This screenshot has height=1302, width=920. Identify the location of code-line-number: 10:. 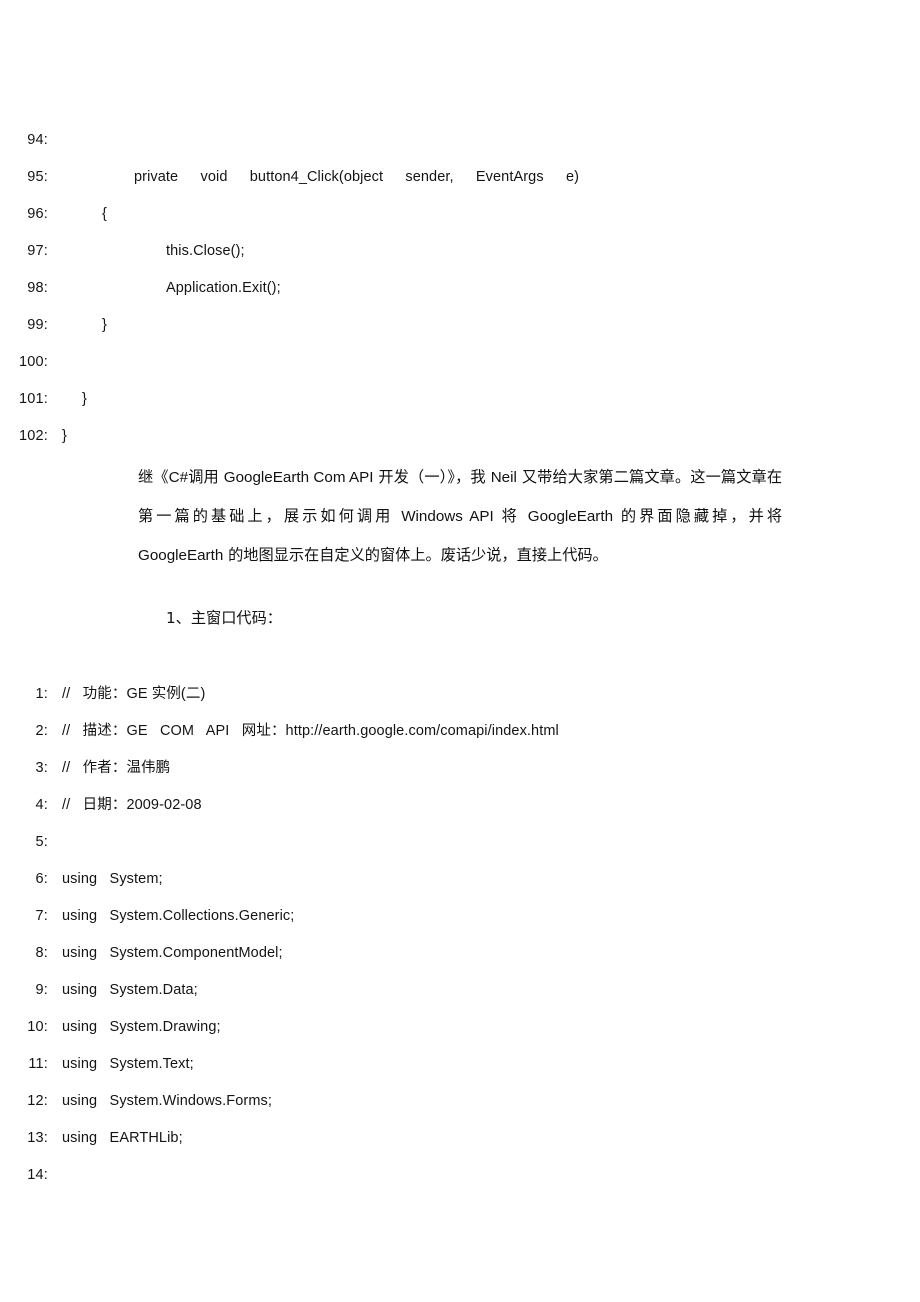
(37, 1027).